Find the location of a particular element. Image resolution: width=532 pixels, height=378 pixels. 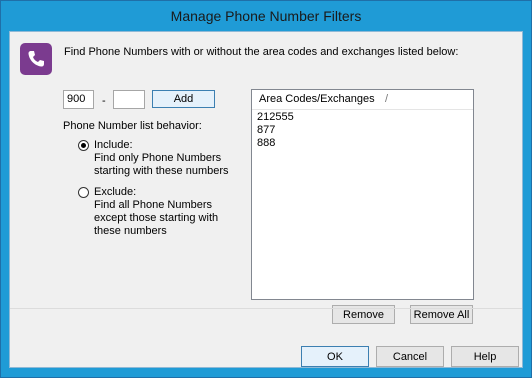

list-items: 212555 877 888 is located at coordinates (275, 130).